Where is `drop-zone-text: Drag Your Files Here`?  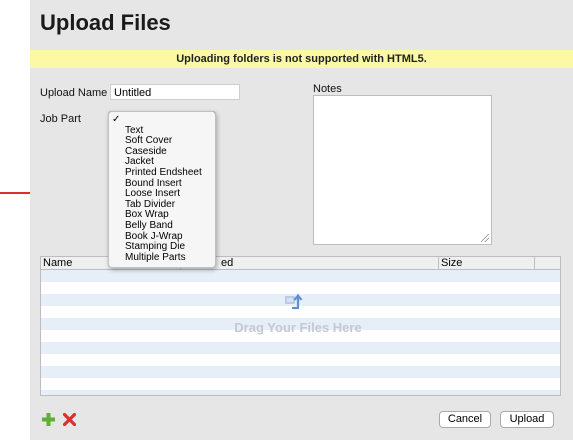 drop-zone-text: Drag Your Files Here is located at coordinates (298, 327).